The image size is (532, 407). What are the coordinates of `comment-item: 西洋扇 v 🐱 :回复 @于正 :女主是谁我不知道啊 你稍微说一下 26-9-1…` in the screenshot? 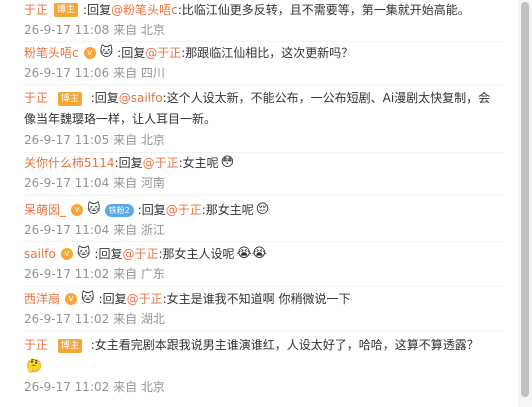 It's located at (261, 309).